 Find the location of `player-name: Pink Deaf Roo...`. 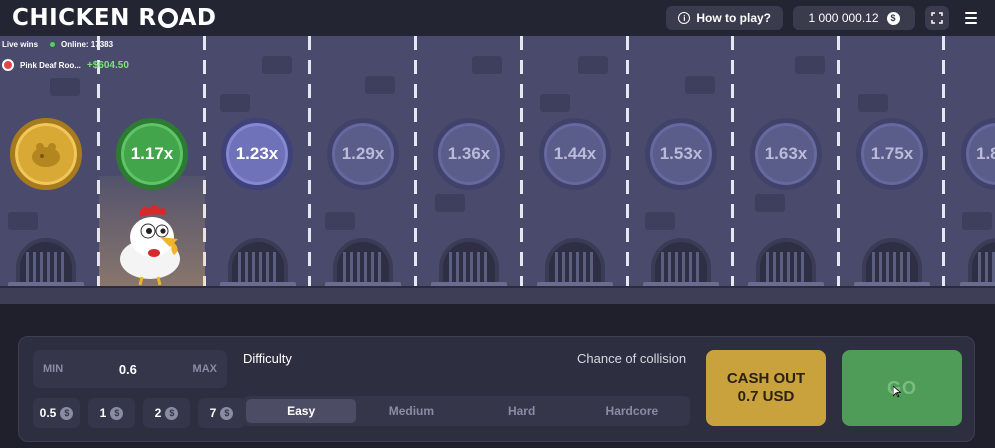

player-name: Pink Deaf Roo... is located at coordinates (50, 65).